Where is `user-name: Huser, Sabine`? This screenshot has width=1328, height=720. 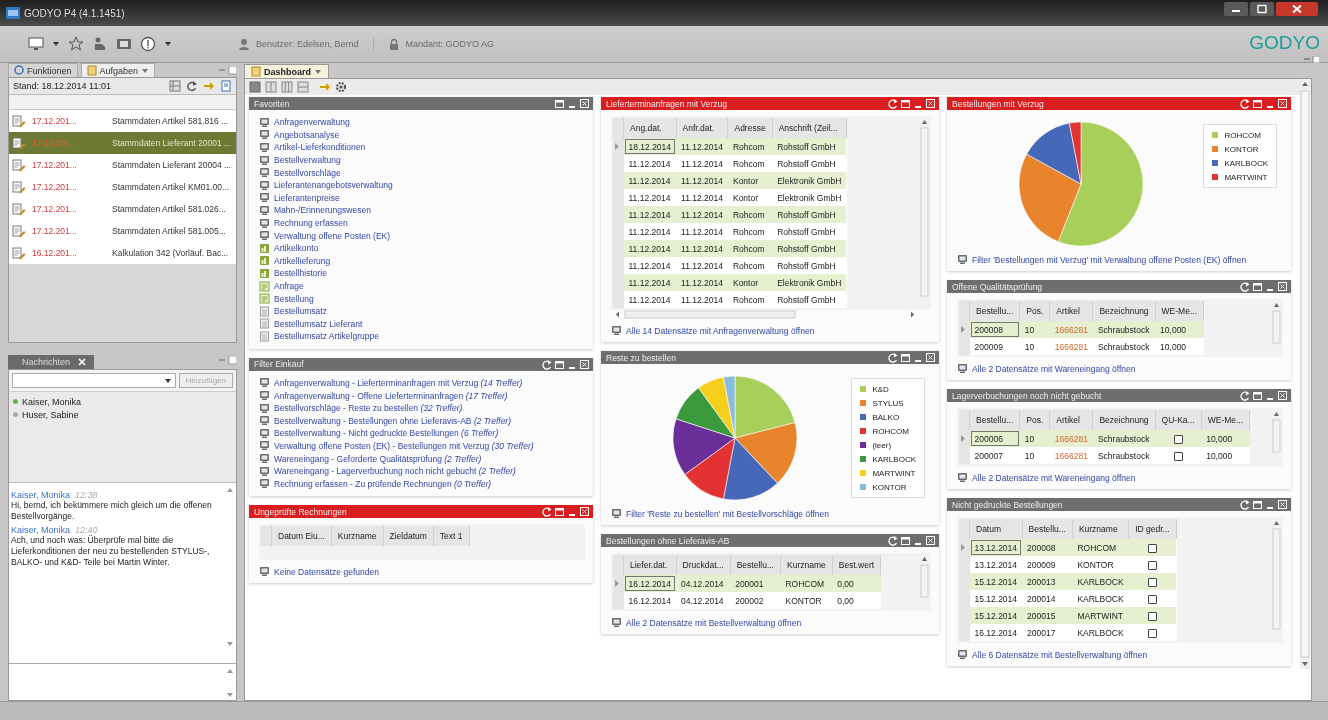 user-name: Huser, Sabine is located at coordinates (50, 414).